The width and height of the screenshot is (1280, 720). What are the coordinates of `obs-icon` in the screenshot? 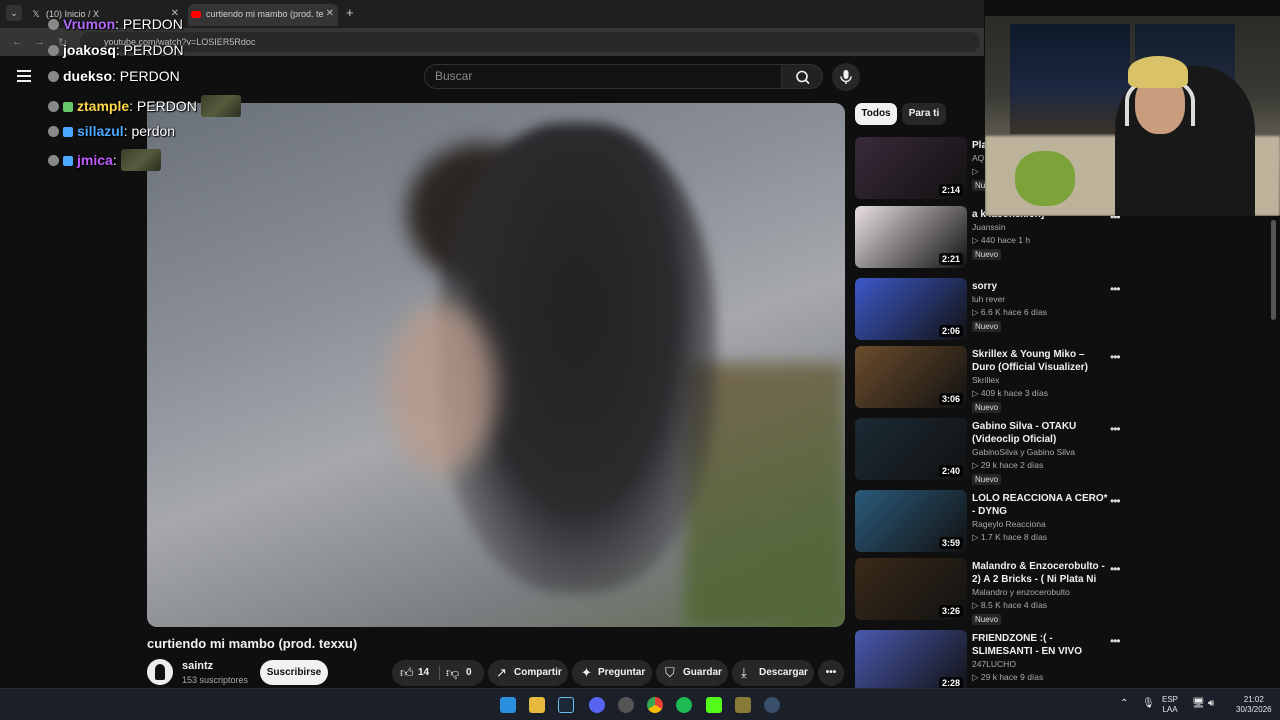 It's located at (626, 705).